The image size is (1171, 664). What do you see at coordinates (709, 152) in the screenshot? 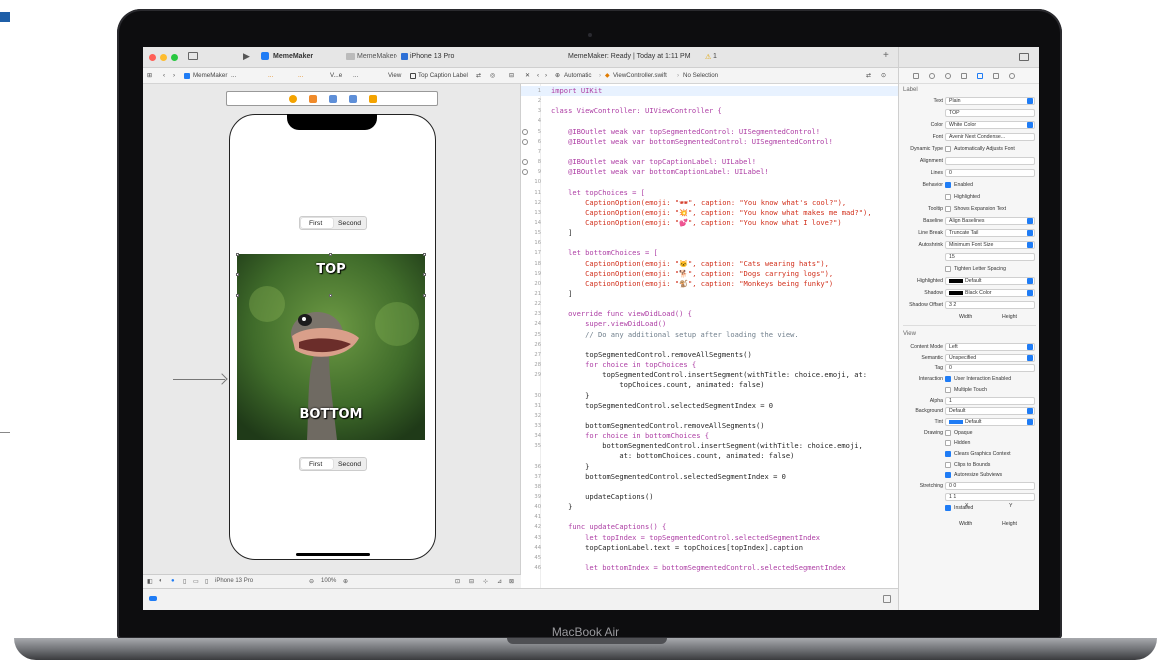
I see `code-line: 7` at bounding box center [709, 152].